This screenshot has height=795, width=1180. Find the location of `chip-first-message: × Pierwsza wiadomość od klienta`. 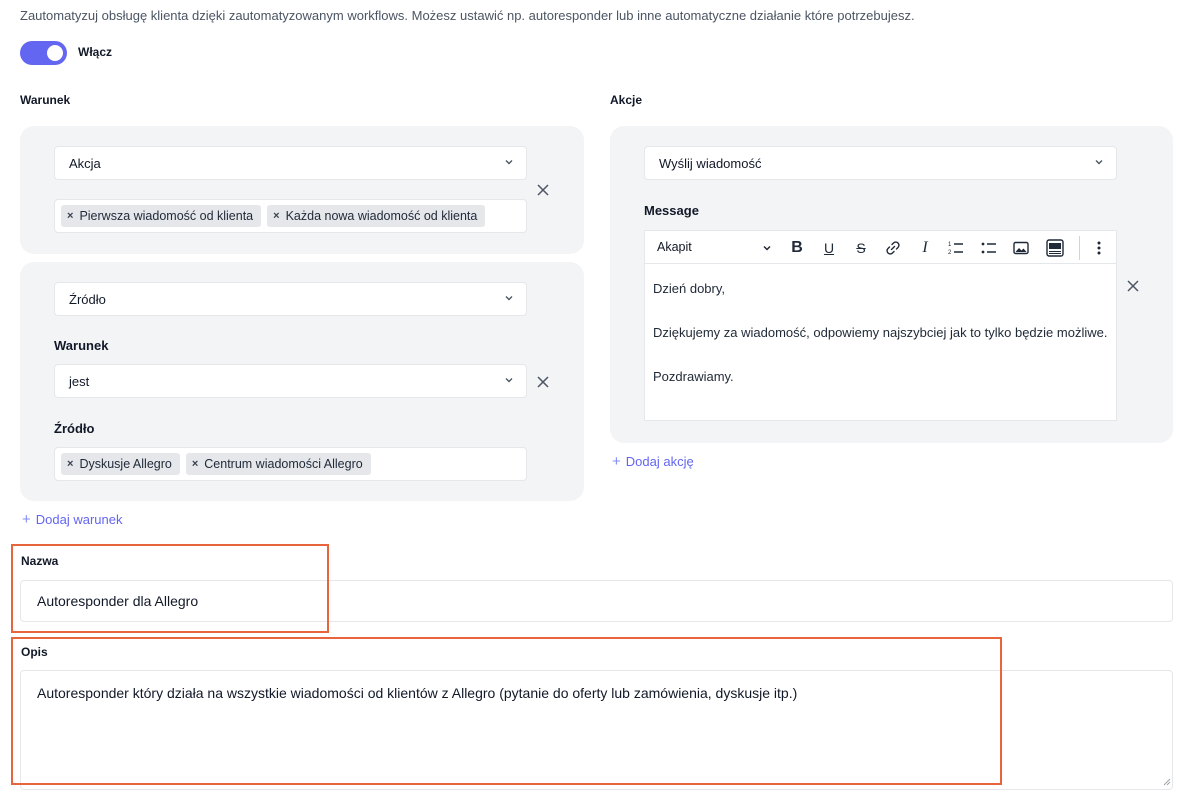

chip-first-message: × Pierwsza wiadomość od klienta is located at coordinates (161, 216).